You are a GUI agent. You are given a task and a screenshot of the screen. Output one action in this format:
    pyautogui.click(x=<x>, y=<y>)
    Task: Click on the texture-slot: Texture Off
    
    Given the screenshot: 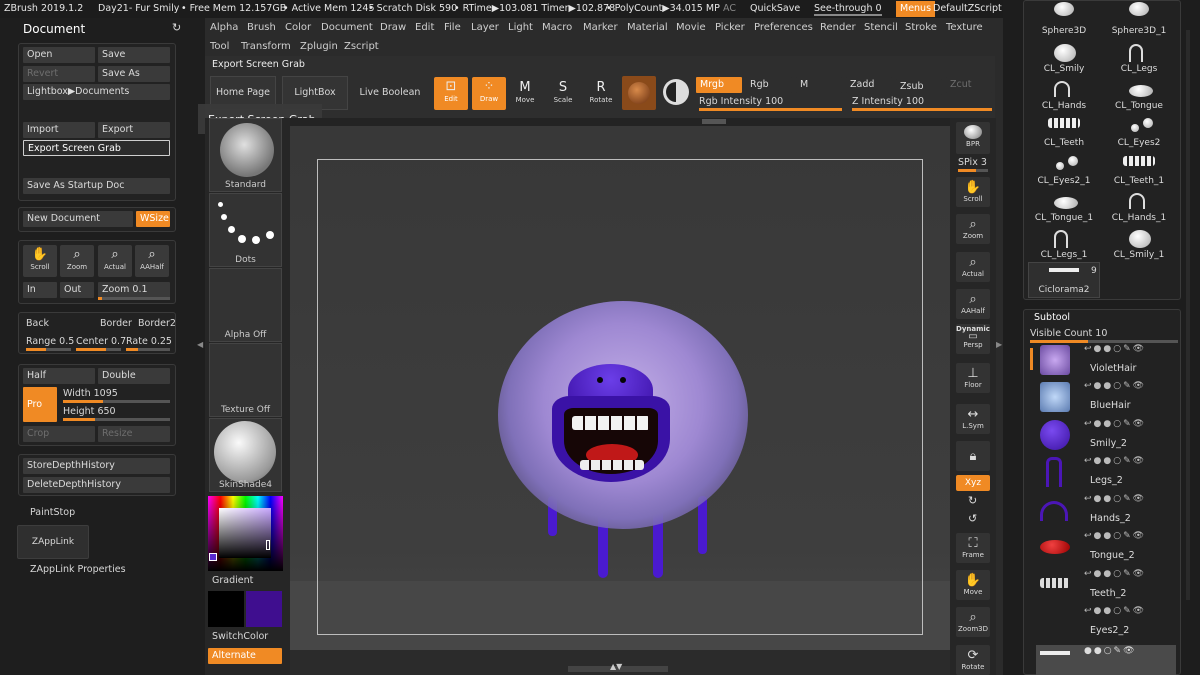 What is the action you would take?
    pyautogui.click(x=245, y=380)
    